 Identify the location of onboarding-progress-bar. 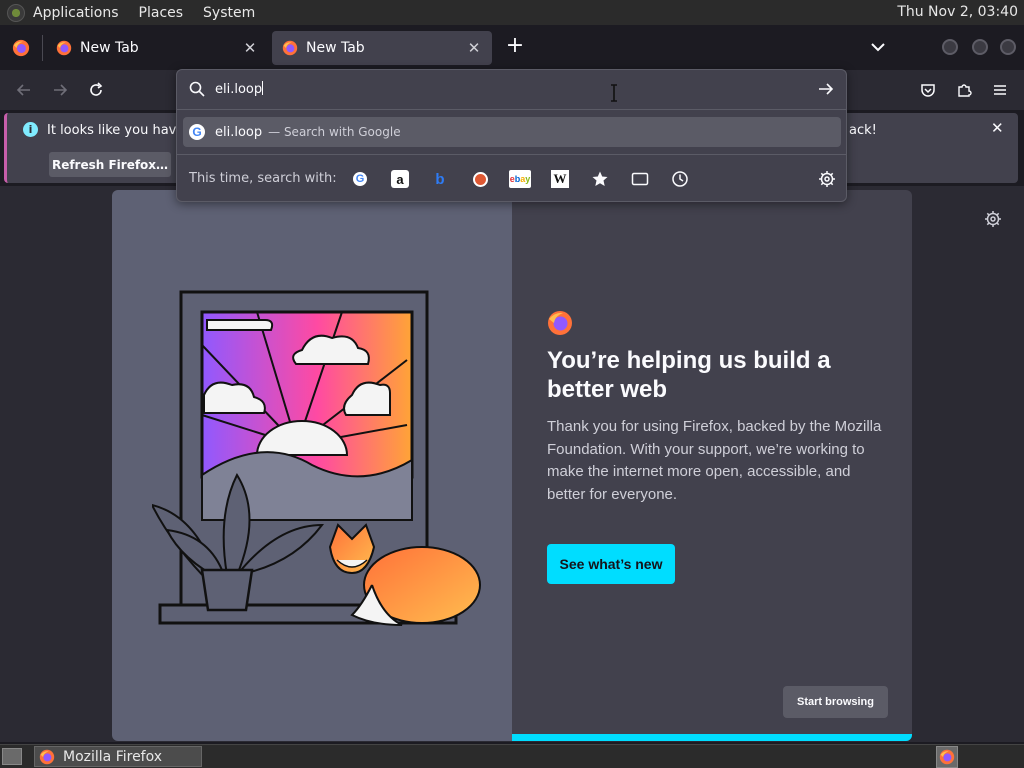
(712, 737).